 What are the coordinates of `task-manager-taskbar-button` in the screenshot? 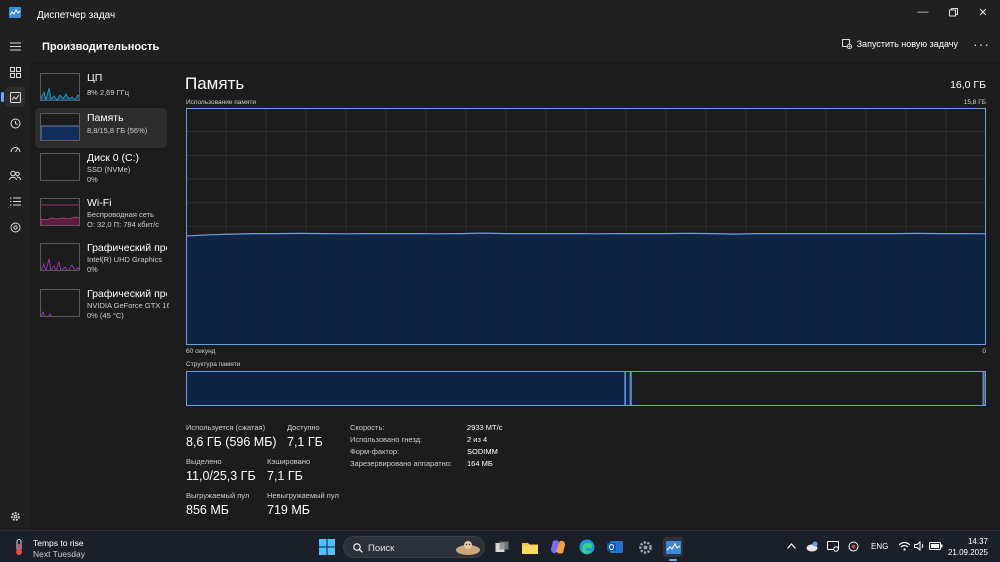 It's located at (673, 549).